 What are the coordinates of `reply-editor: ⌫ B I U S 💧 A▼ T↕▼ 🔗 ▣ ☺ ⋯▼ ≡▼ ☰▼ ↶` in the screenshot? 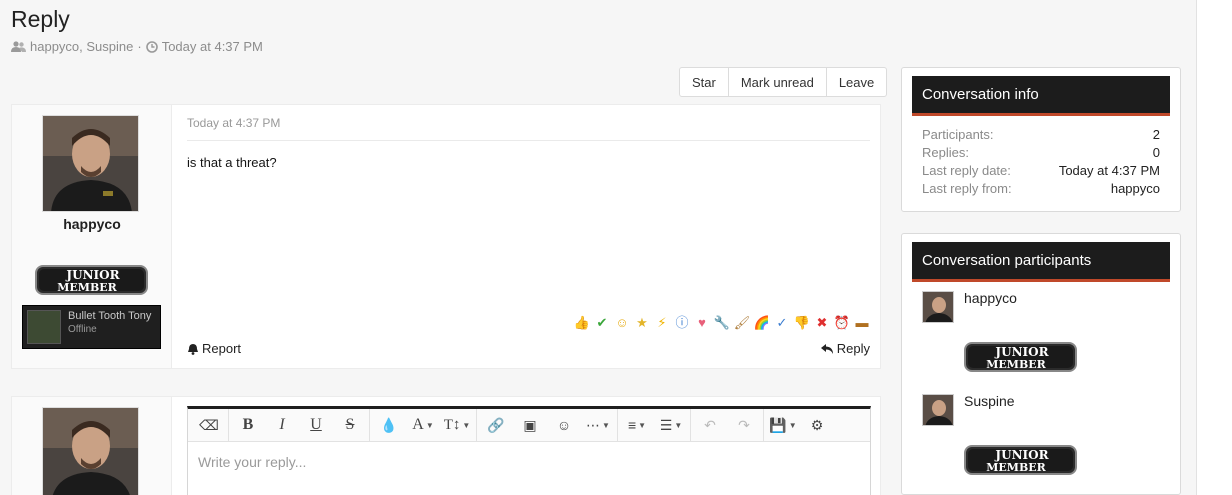 It's located at (529, 450).